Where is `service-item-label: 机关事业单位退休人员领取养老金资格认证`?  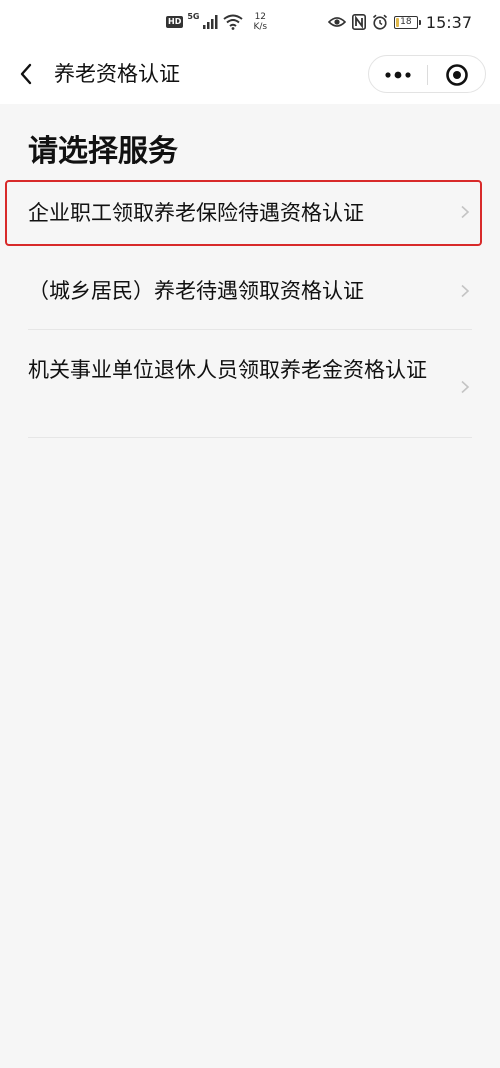 service-item-label: 机关事业单位退休人员领取养老金资格认证 is located at coordinates (227, 370).